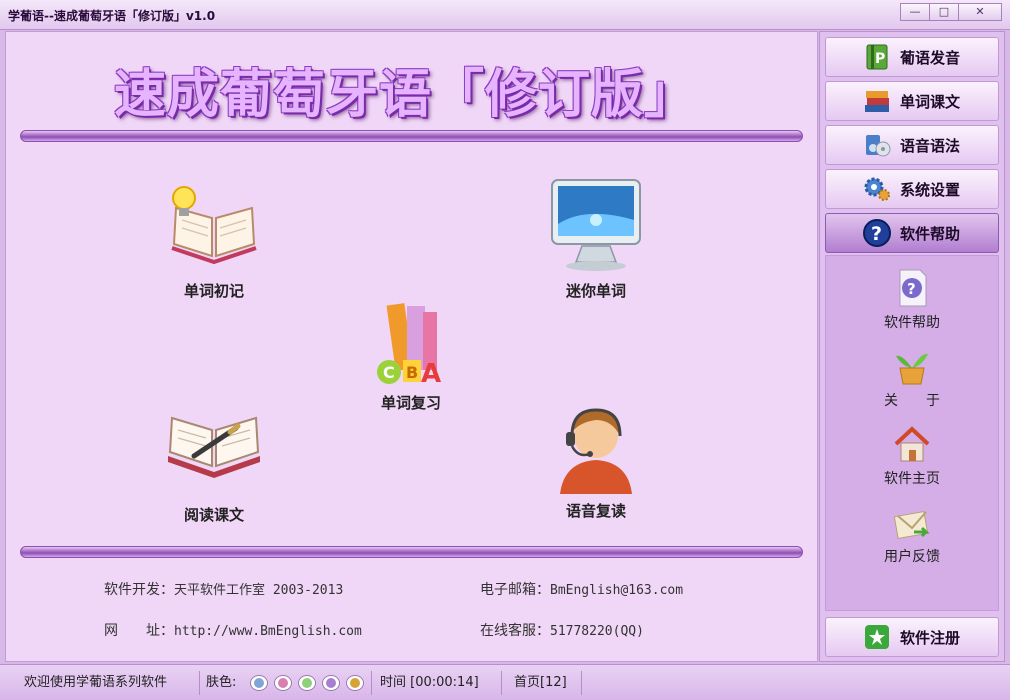  I want to click on email-info: 电子邮箱：BmEnglish@163.com, so click(581, 589).